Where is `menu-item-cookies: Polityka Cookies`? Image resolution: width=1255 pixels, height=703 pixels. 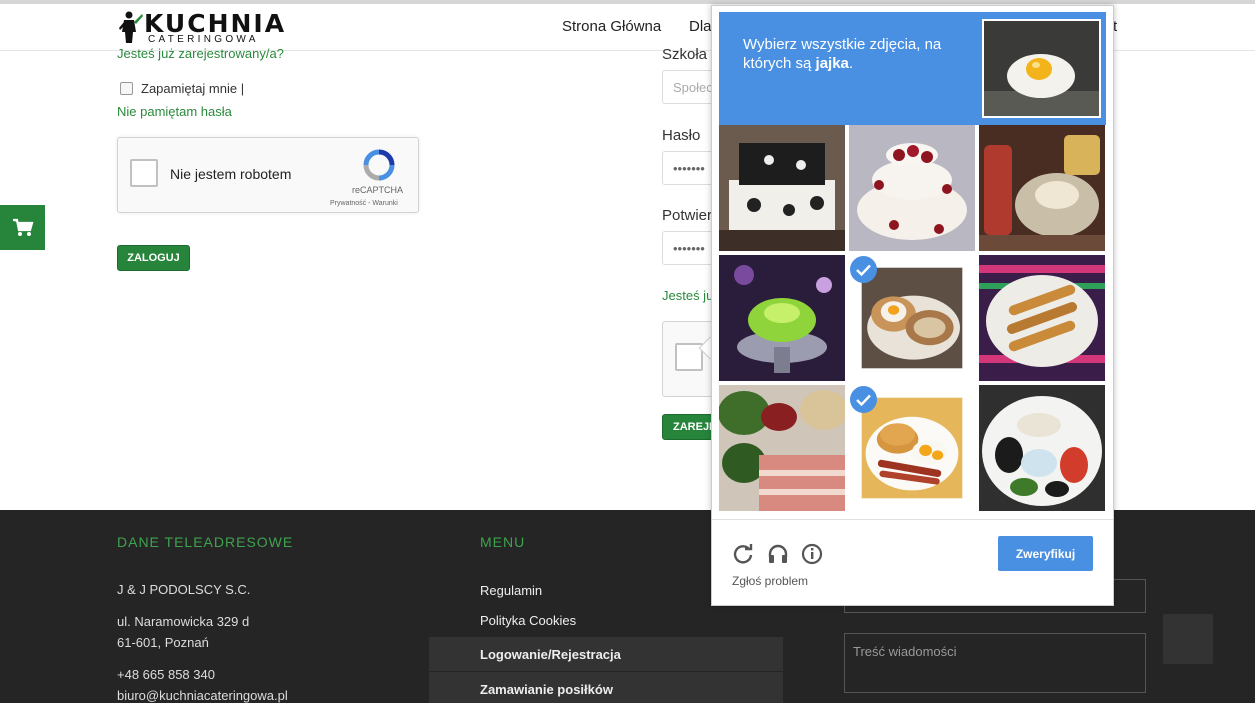
menu-item-cookies: Polityka Cookies is located at coordinates (528, 620).